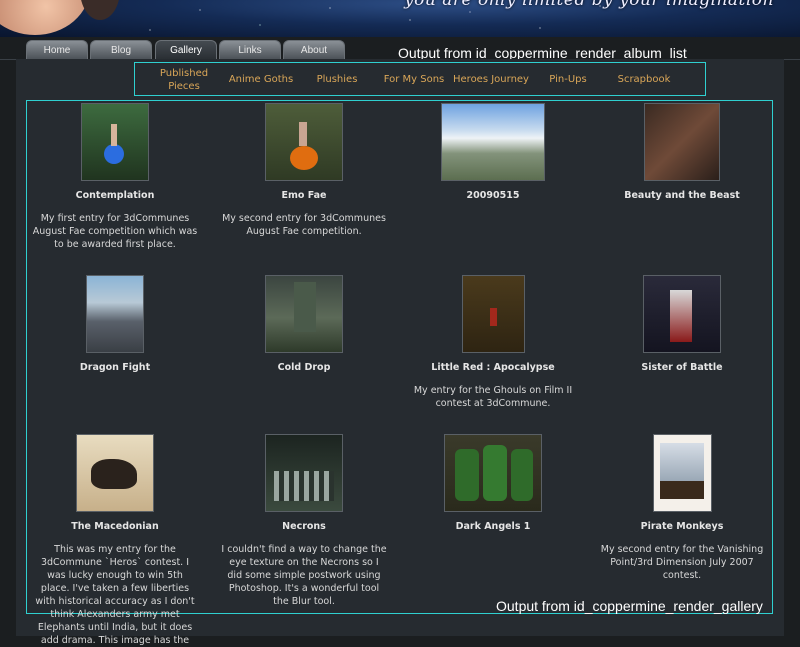  I want to click on item-title: Cold Drop, so click(304, 368).